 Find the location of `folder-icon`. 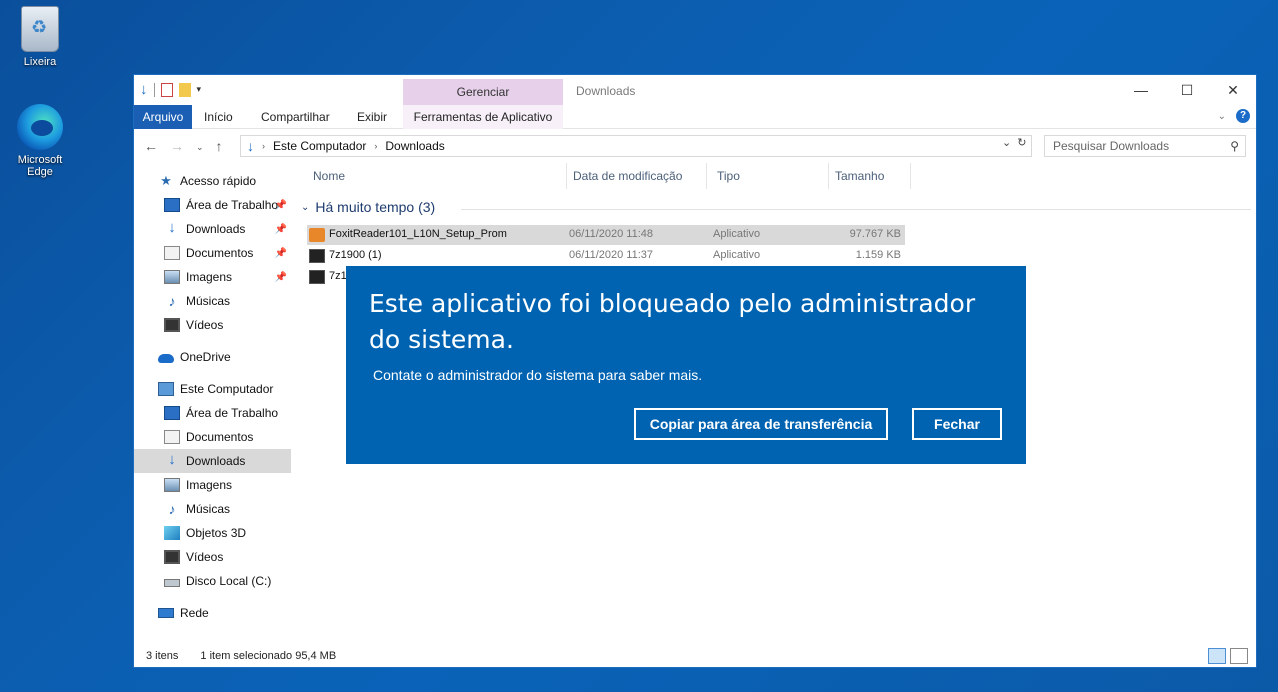

folder-icon is located at coordinates (184, 89).